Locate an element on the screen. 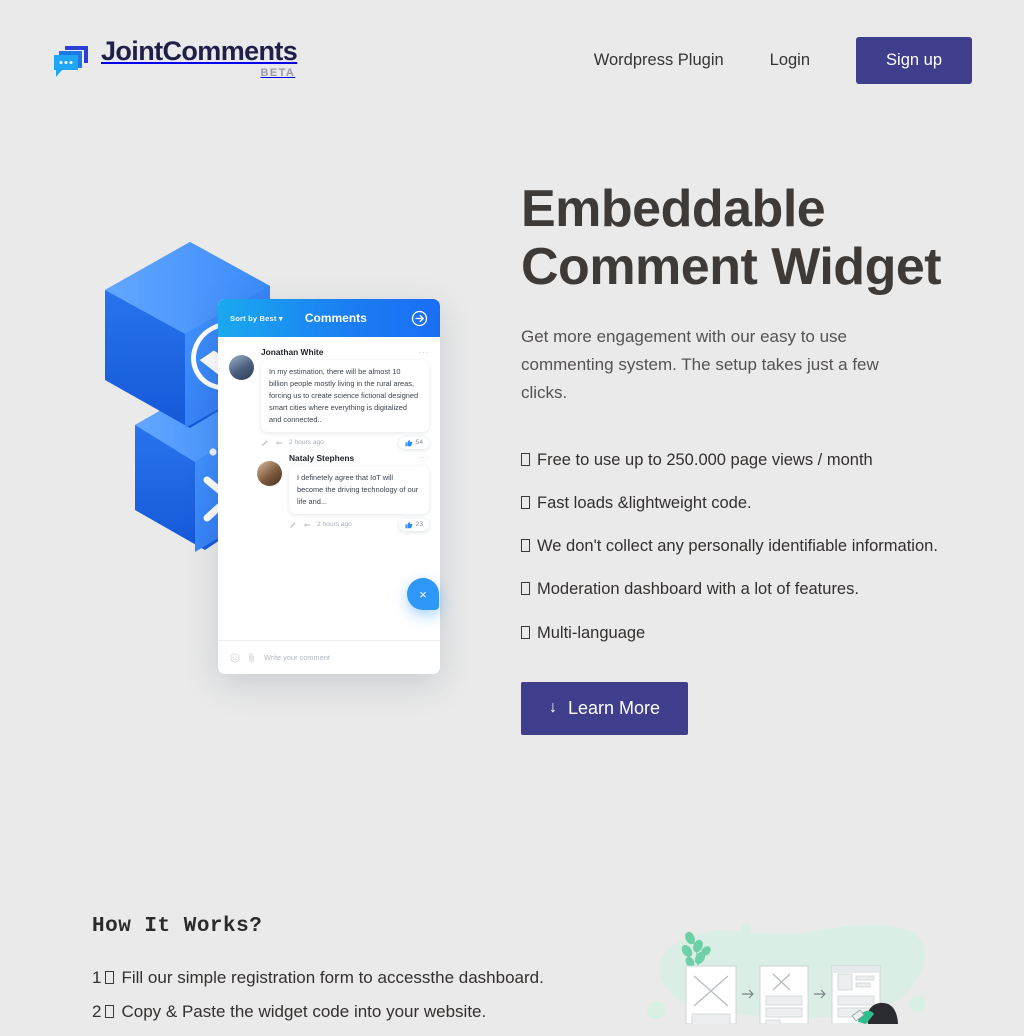 This screenshot has width=1024, height=1036. comment-footer: 2 hours ago 54 is located at coordinates (345, 442).